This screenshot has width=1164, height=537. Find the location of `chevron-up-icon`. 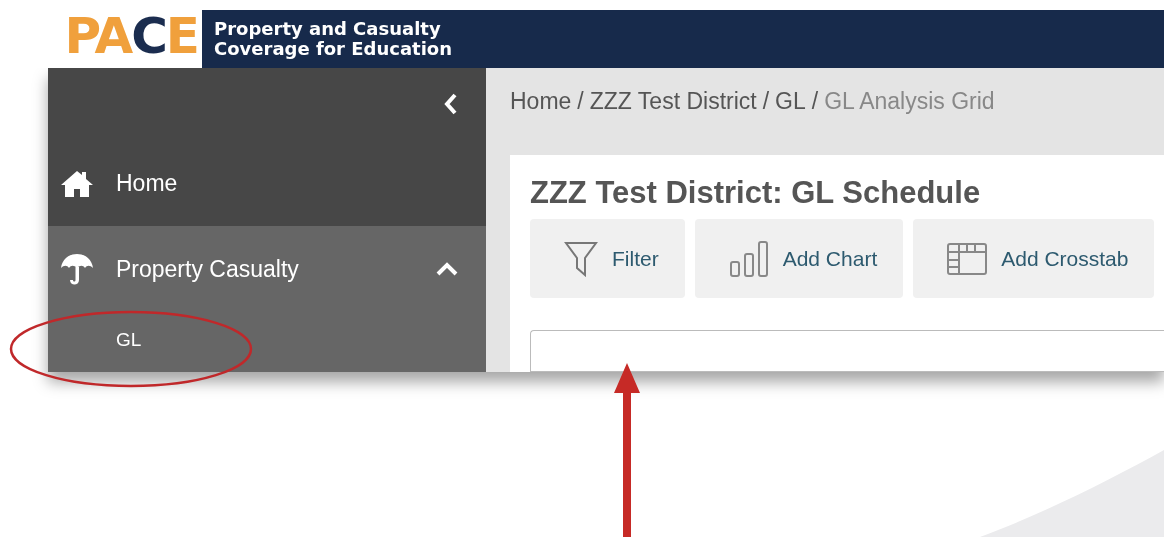

chevron-up-icon is located at coordinates (447, 269).